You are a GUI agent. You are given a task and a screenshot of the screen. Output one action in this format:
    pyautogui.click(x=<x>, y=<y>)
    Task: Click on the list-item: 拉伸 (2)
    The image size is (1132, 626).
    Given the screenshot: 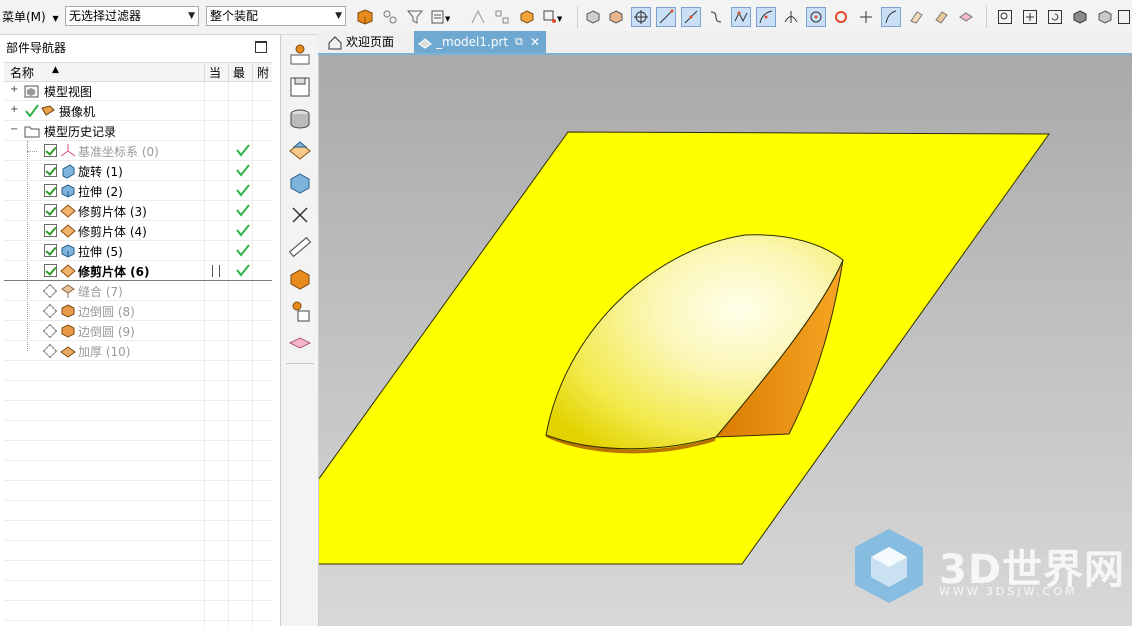 What is the action you would take?
    pyautogui.click(x=138, y=191)
    